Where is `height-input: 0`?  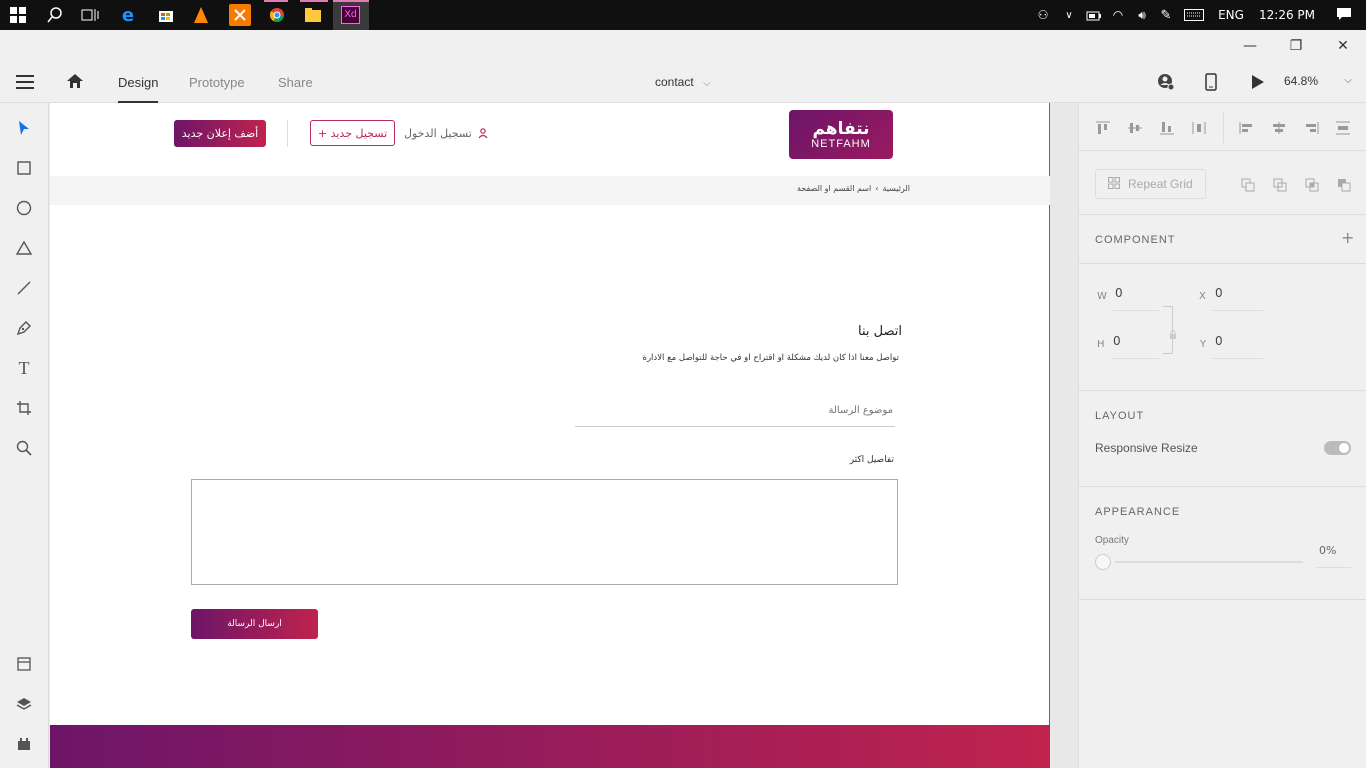
height-input: 0 is located at coordinates (1135, 346).